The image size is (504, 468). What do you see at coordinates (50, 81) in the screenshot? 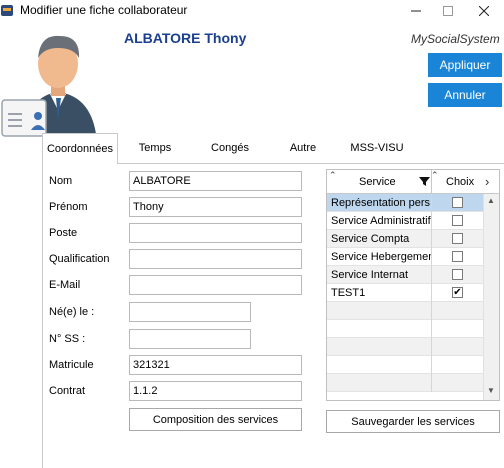
I see `avatar-area` at bounding box center [50, 81].